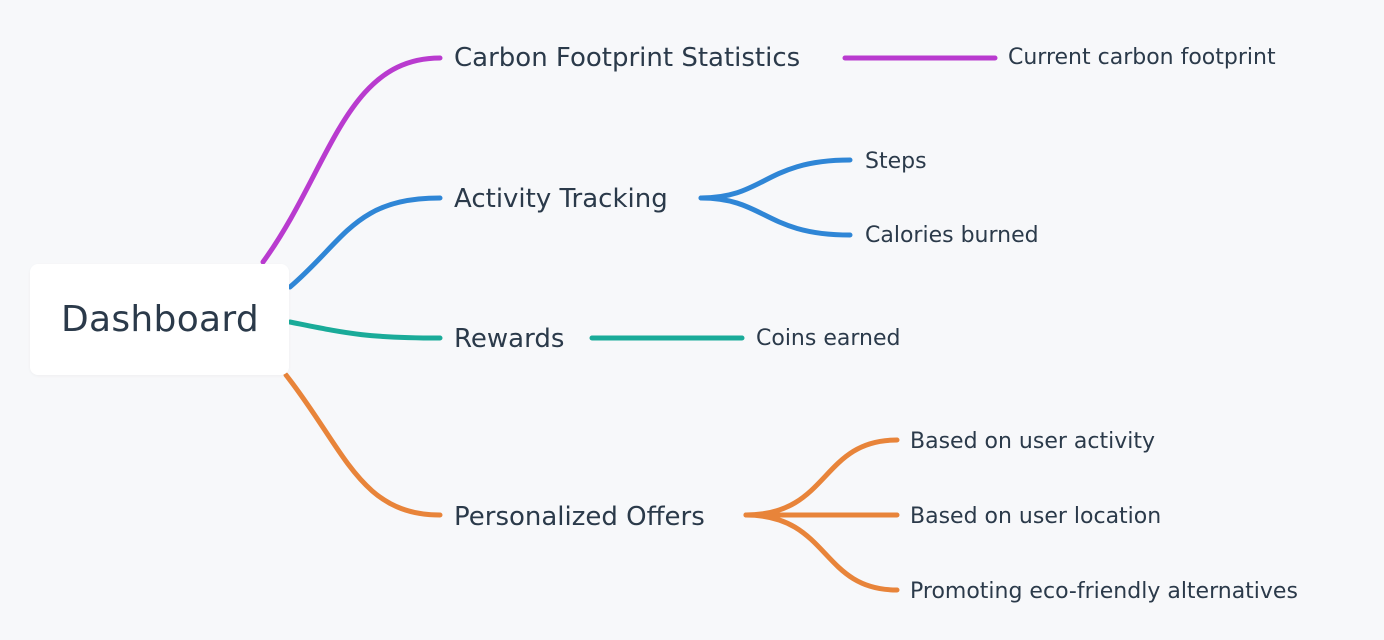 The height and width of the screenshot is (640, 1384). Describe the element at coordinates (1035, 517) in the screenshot. I see `leaf-label-based-on-user-location: Based on user location` at that location.